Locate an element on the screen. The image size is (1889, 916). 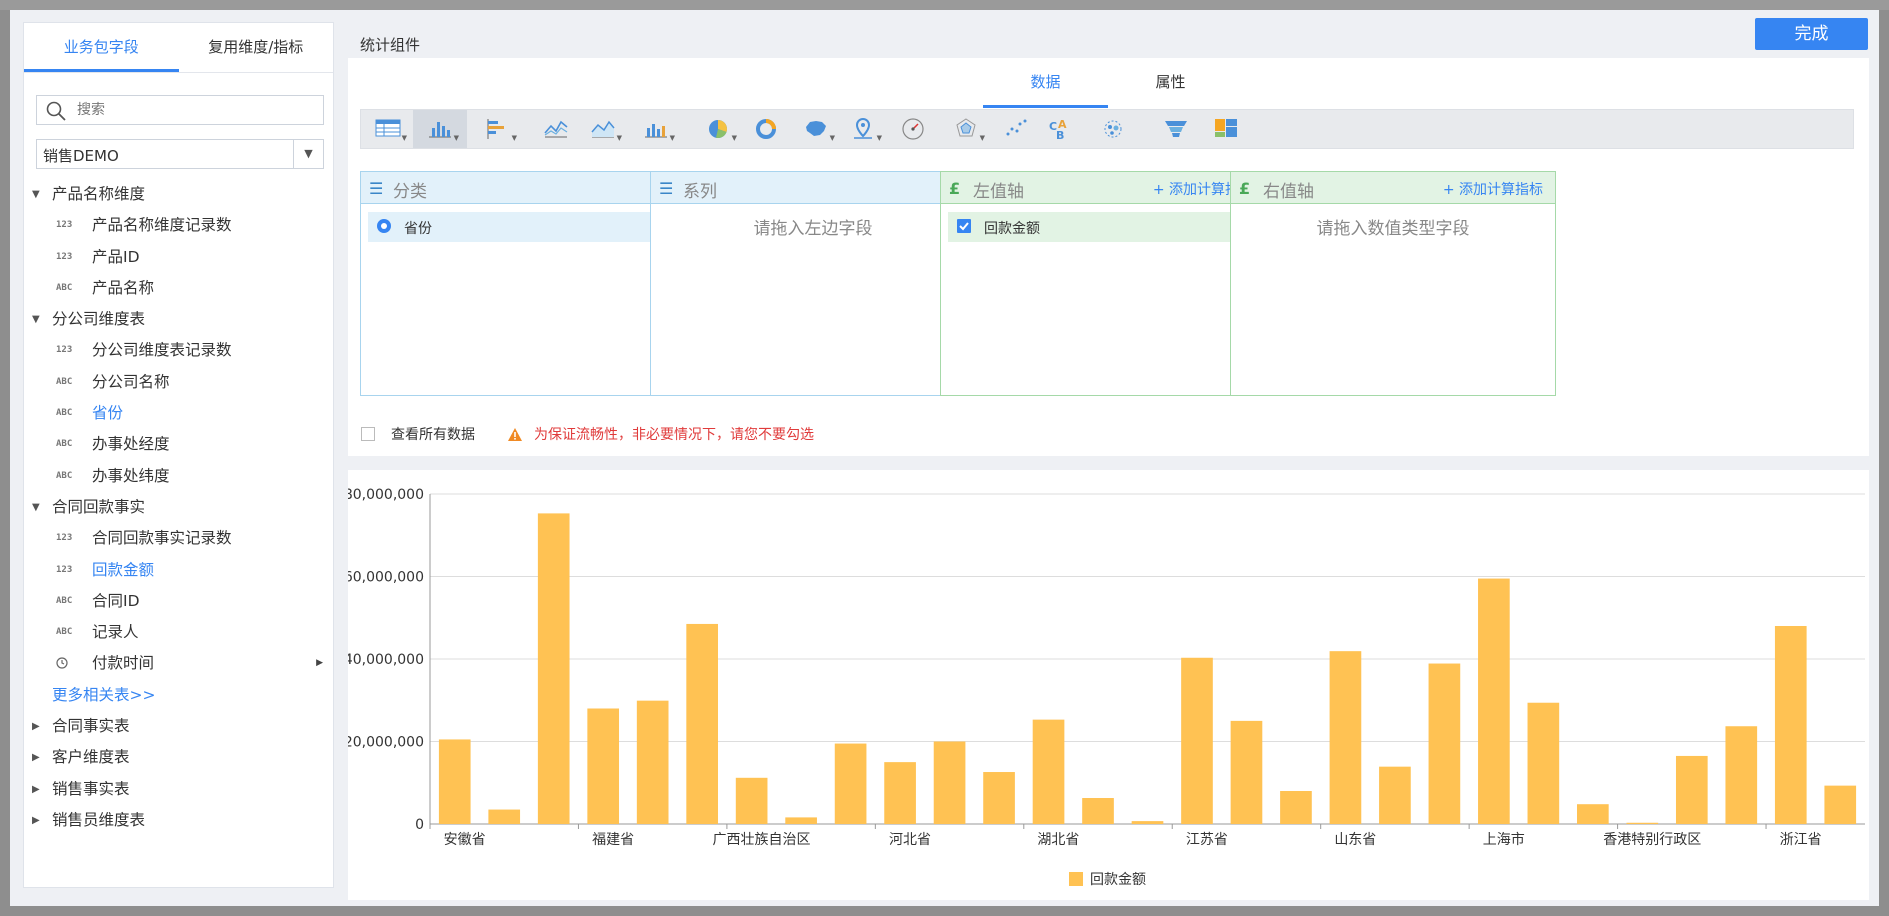
tree-field: 123 回款金额 is located at coordinates (179, 570).